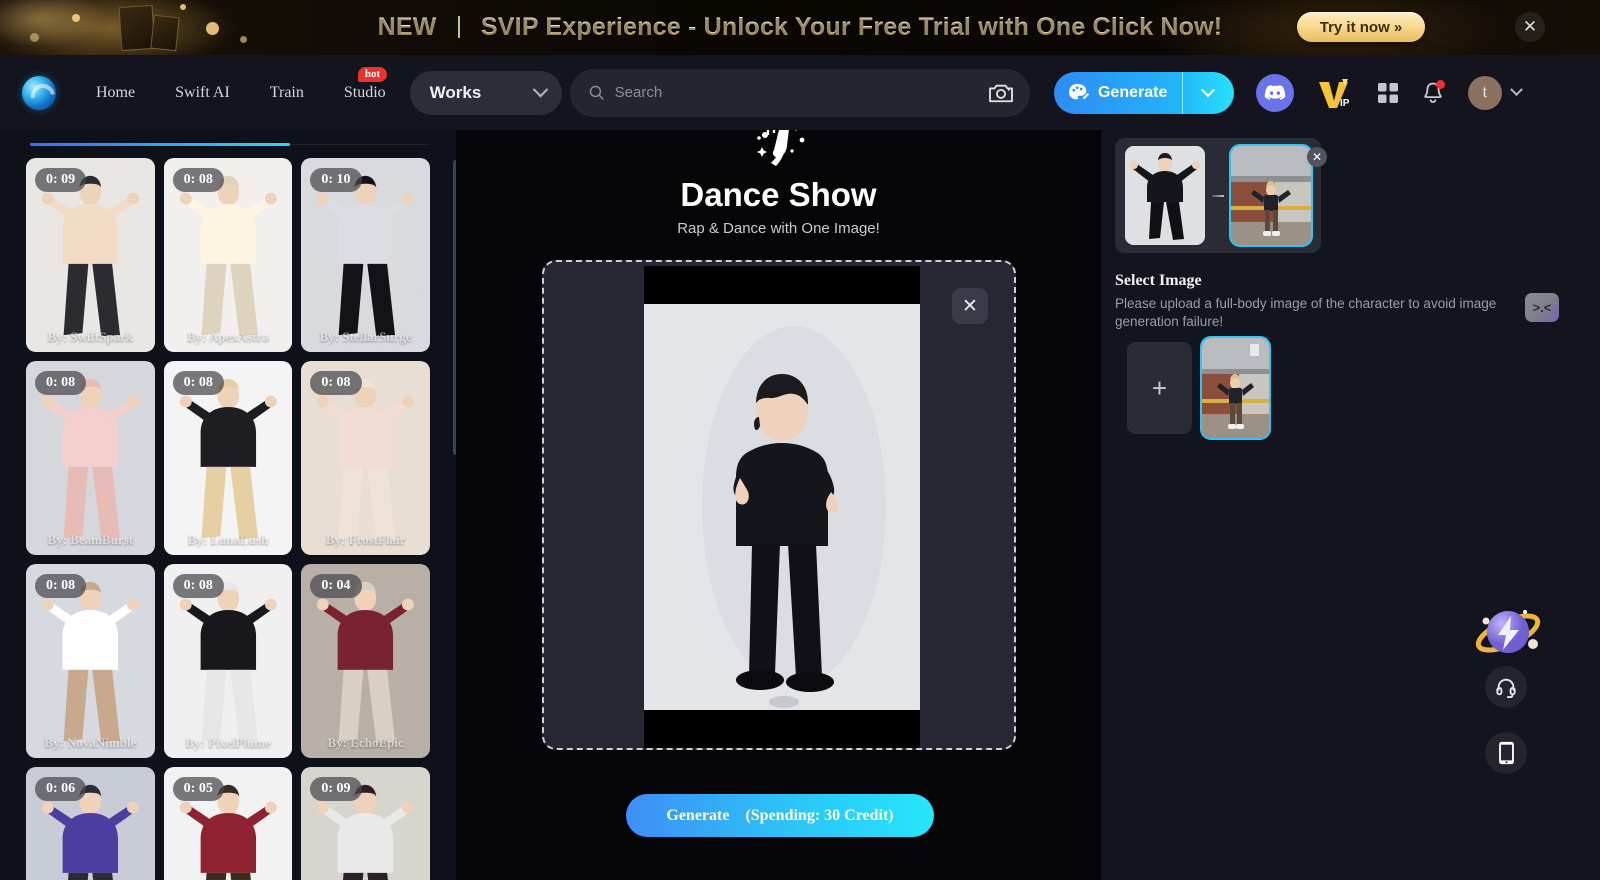 Image resolution: width=1600 pixels, height=880 pixels. I want to click on reference-pair-strip: ✕, so click(1221, 195).